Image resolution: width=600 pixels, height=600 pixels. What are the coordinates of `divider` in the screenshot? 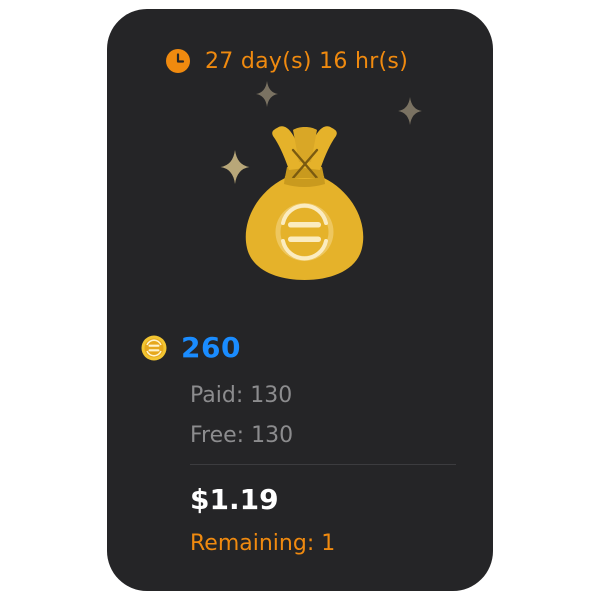 It's located at (323, 464).